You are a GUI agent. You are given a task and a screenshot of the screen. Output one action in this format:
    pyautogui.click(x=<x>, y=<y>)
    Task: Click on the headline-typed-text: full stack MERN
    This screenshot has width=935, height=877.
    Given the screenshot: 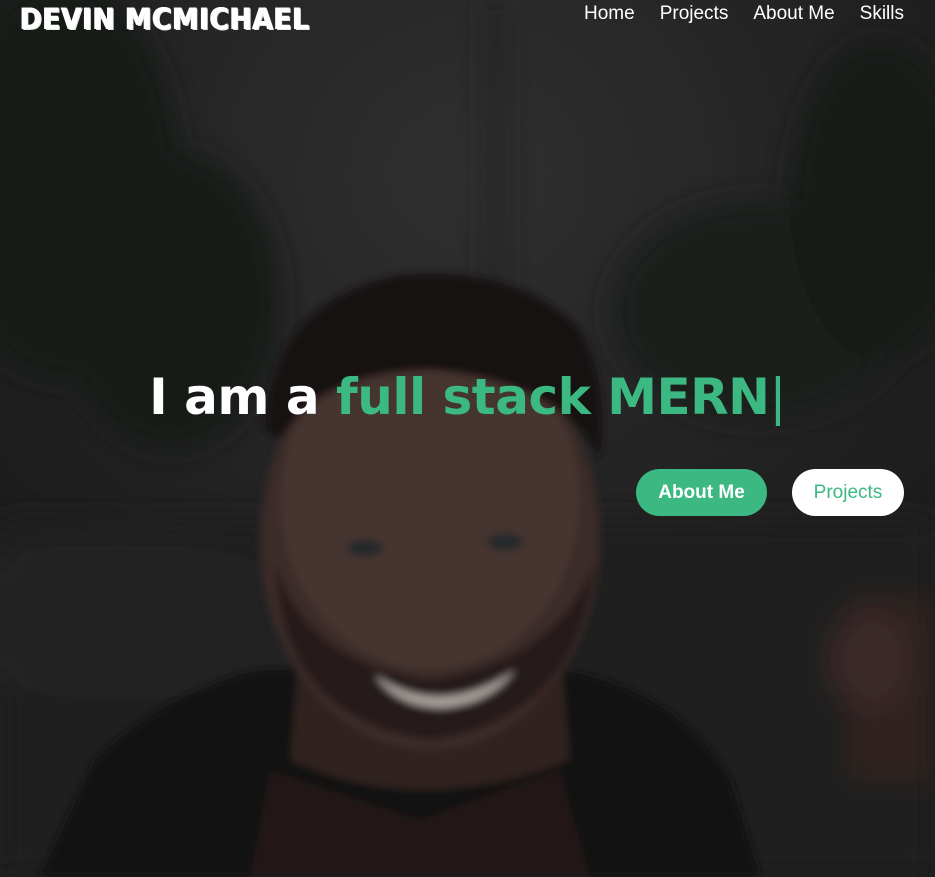 What is the action you would take?
    pyautogui.click(x=553, y=397)
    